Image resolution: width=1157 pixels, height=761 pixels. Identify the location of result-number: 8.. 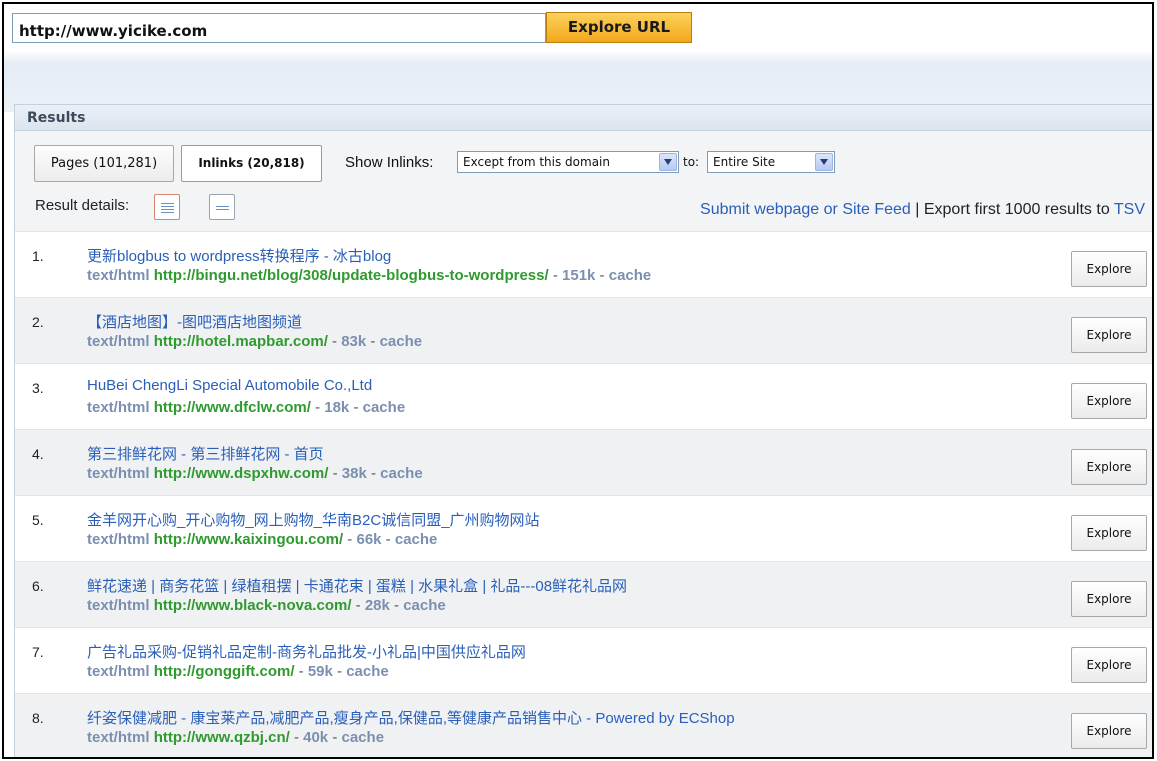
(38, 718).